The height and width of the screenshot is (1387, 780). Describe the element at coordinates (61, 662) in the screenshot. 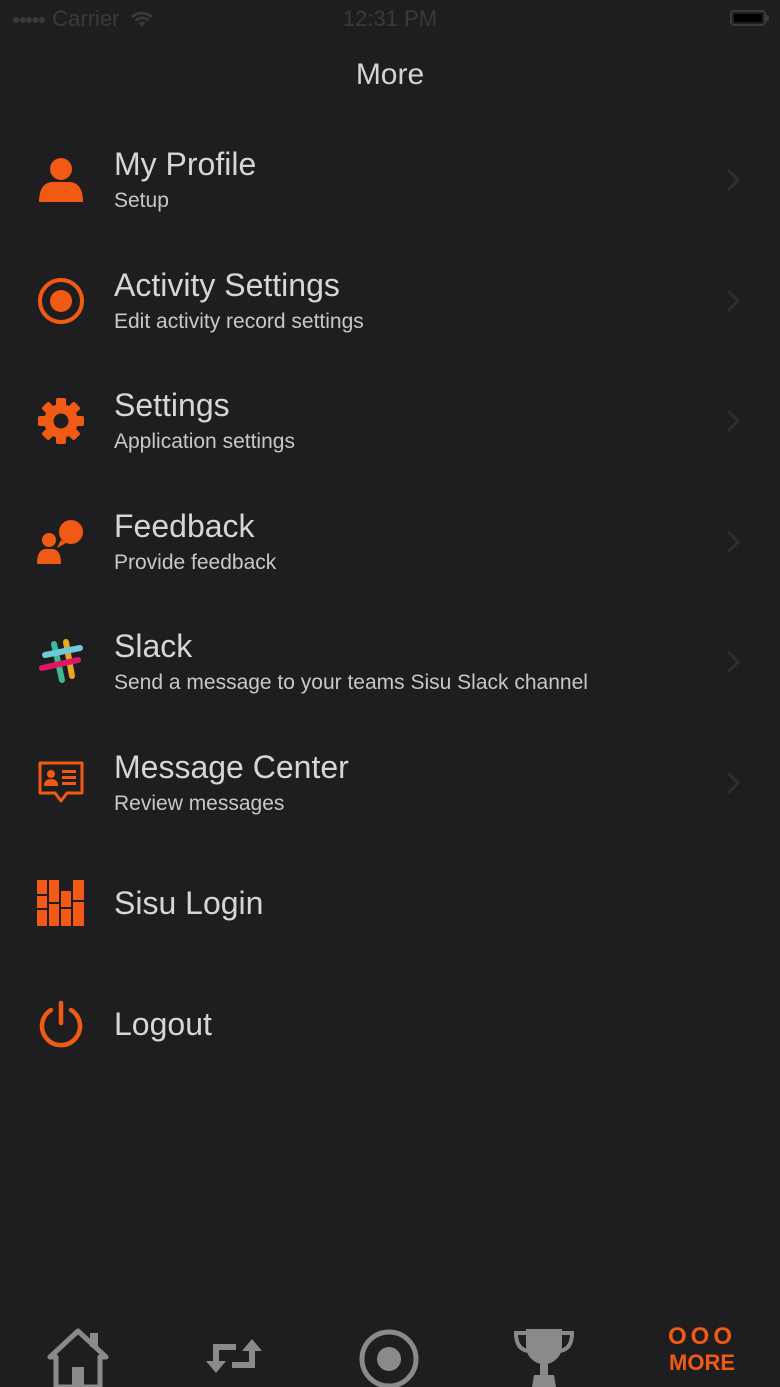

I see `slack-icon` at that location.